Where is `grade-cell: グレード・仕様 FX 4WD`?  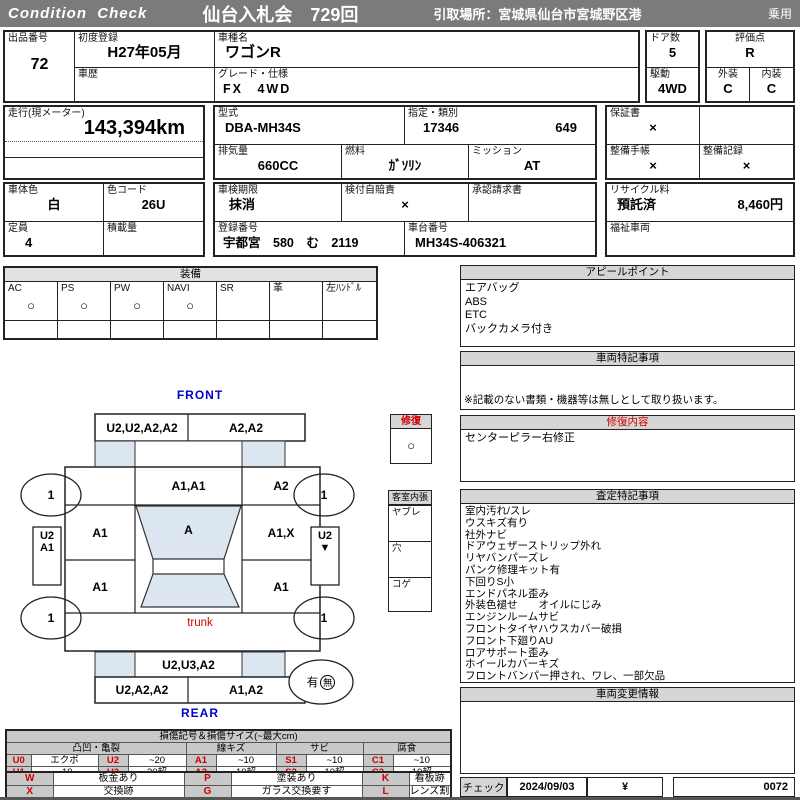
grade-cell: グレード・仕様 FX 4WD is located at coordinates (426, 84).